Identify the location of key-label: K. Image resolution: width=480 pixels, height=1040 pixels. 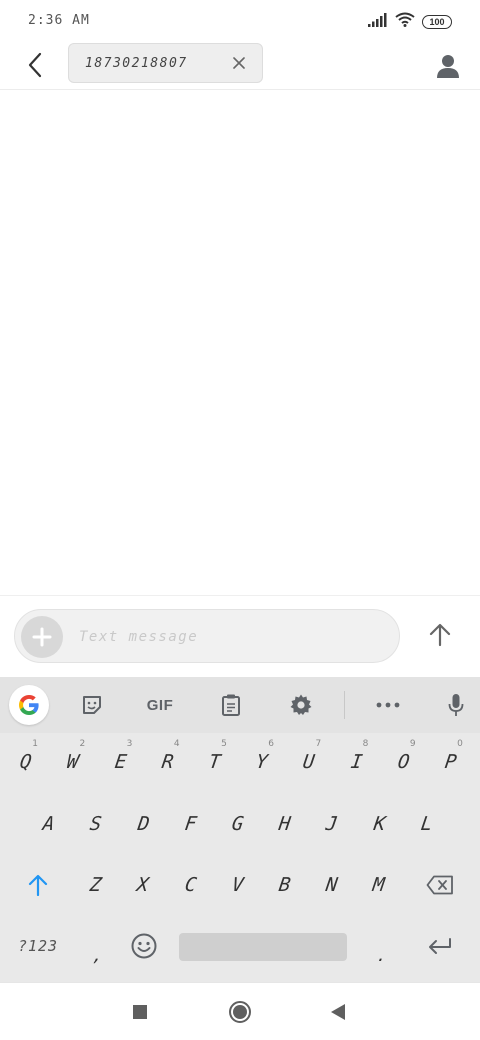
(379, 824).